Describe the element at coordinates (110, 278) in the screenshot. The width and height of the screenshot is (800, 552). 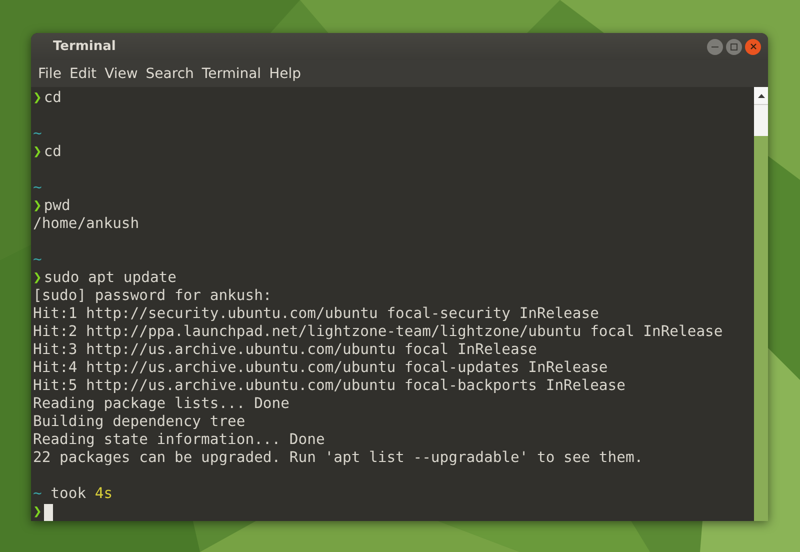
I see `command-text: sudo apt update` at that location.